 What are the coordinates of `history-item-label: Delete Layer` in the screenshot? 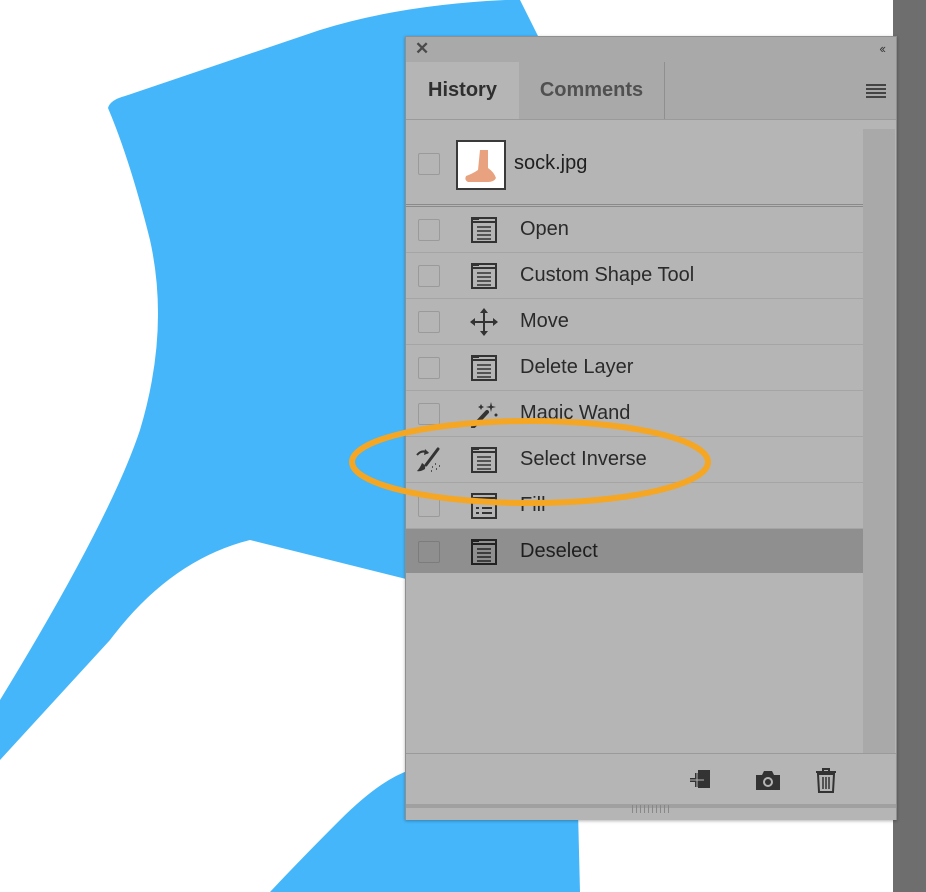 It's located at (577, 367).